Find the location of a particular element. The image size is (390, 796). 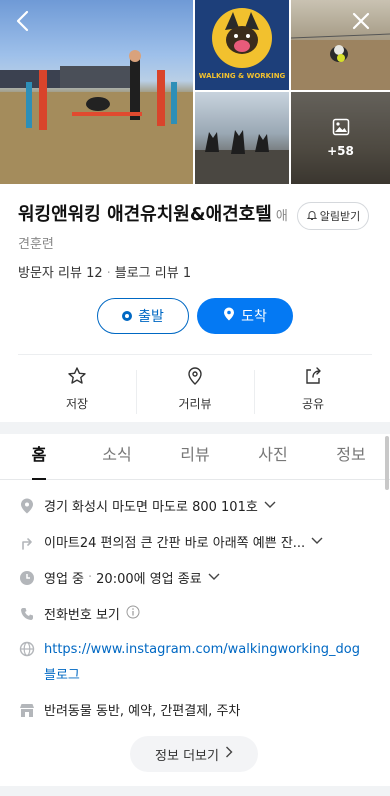

street-view-label: 거리뷰 is located at coordinates (195, 404).